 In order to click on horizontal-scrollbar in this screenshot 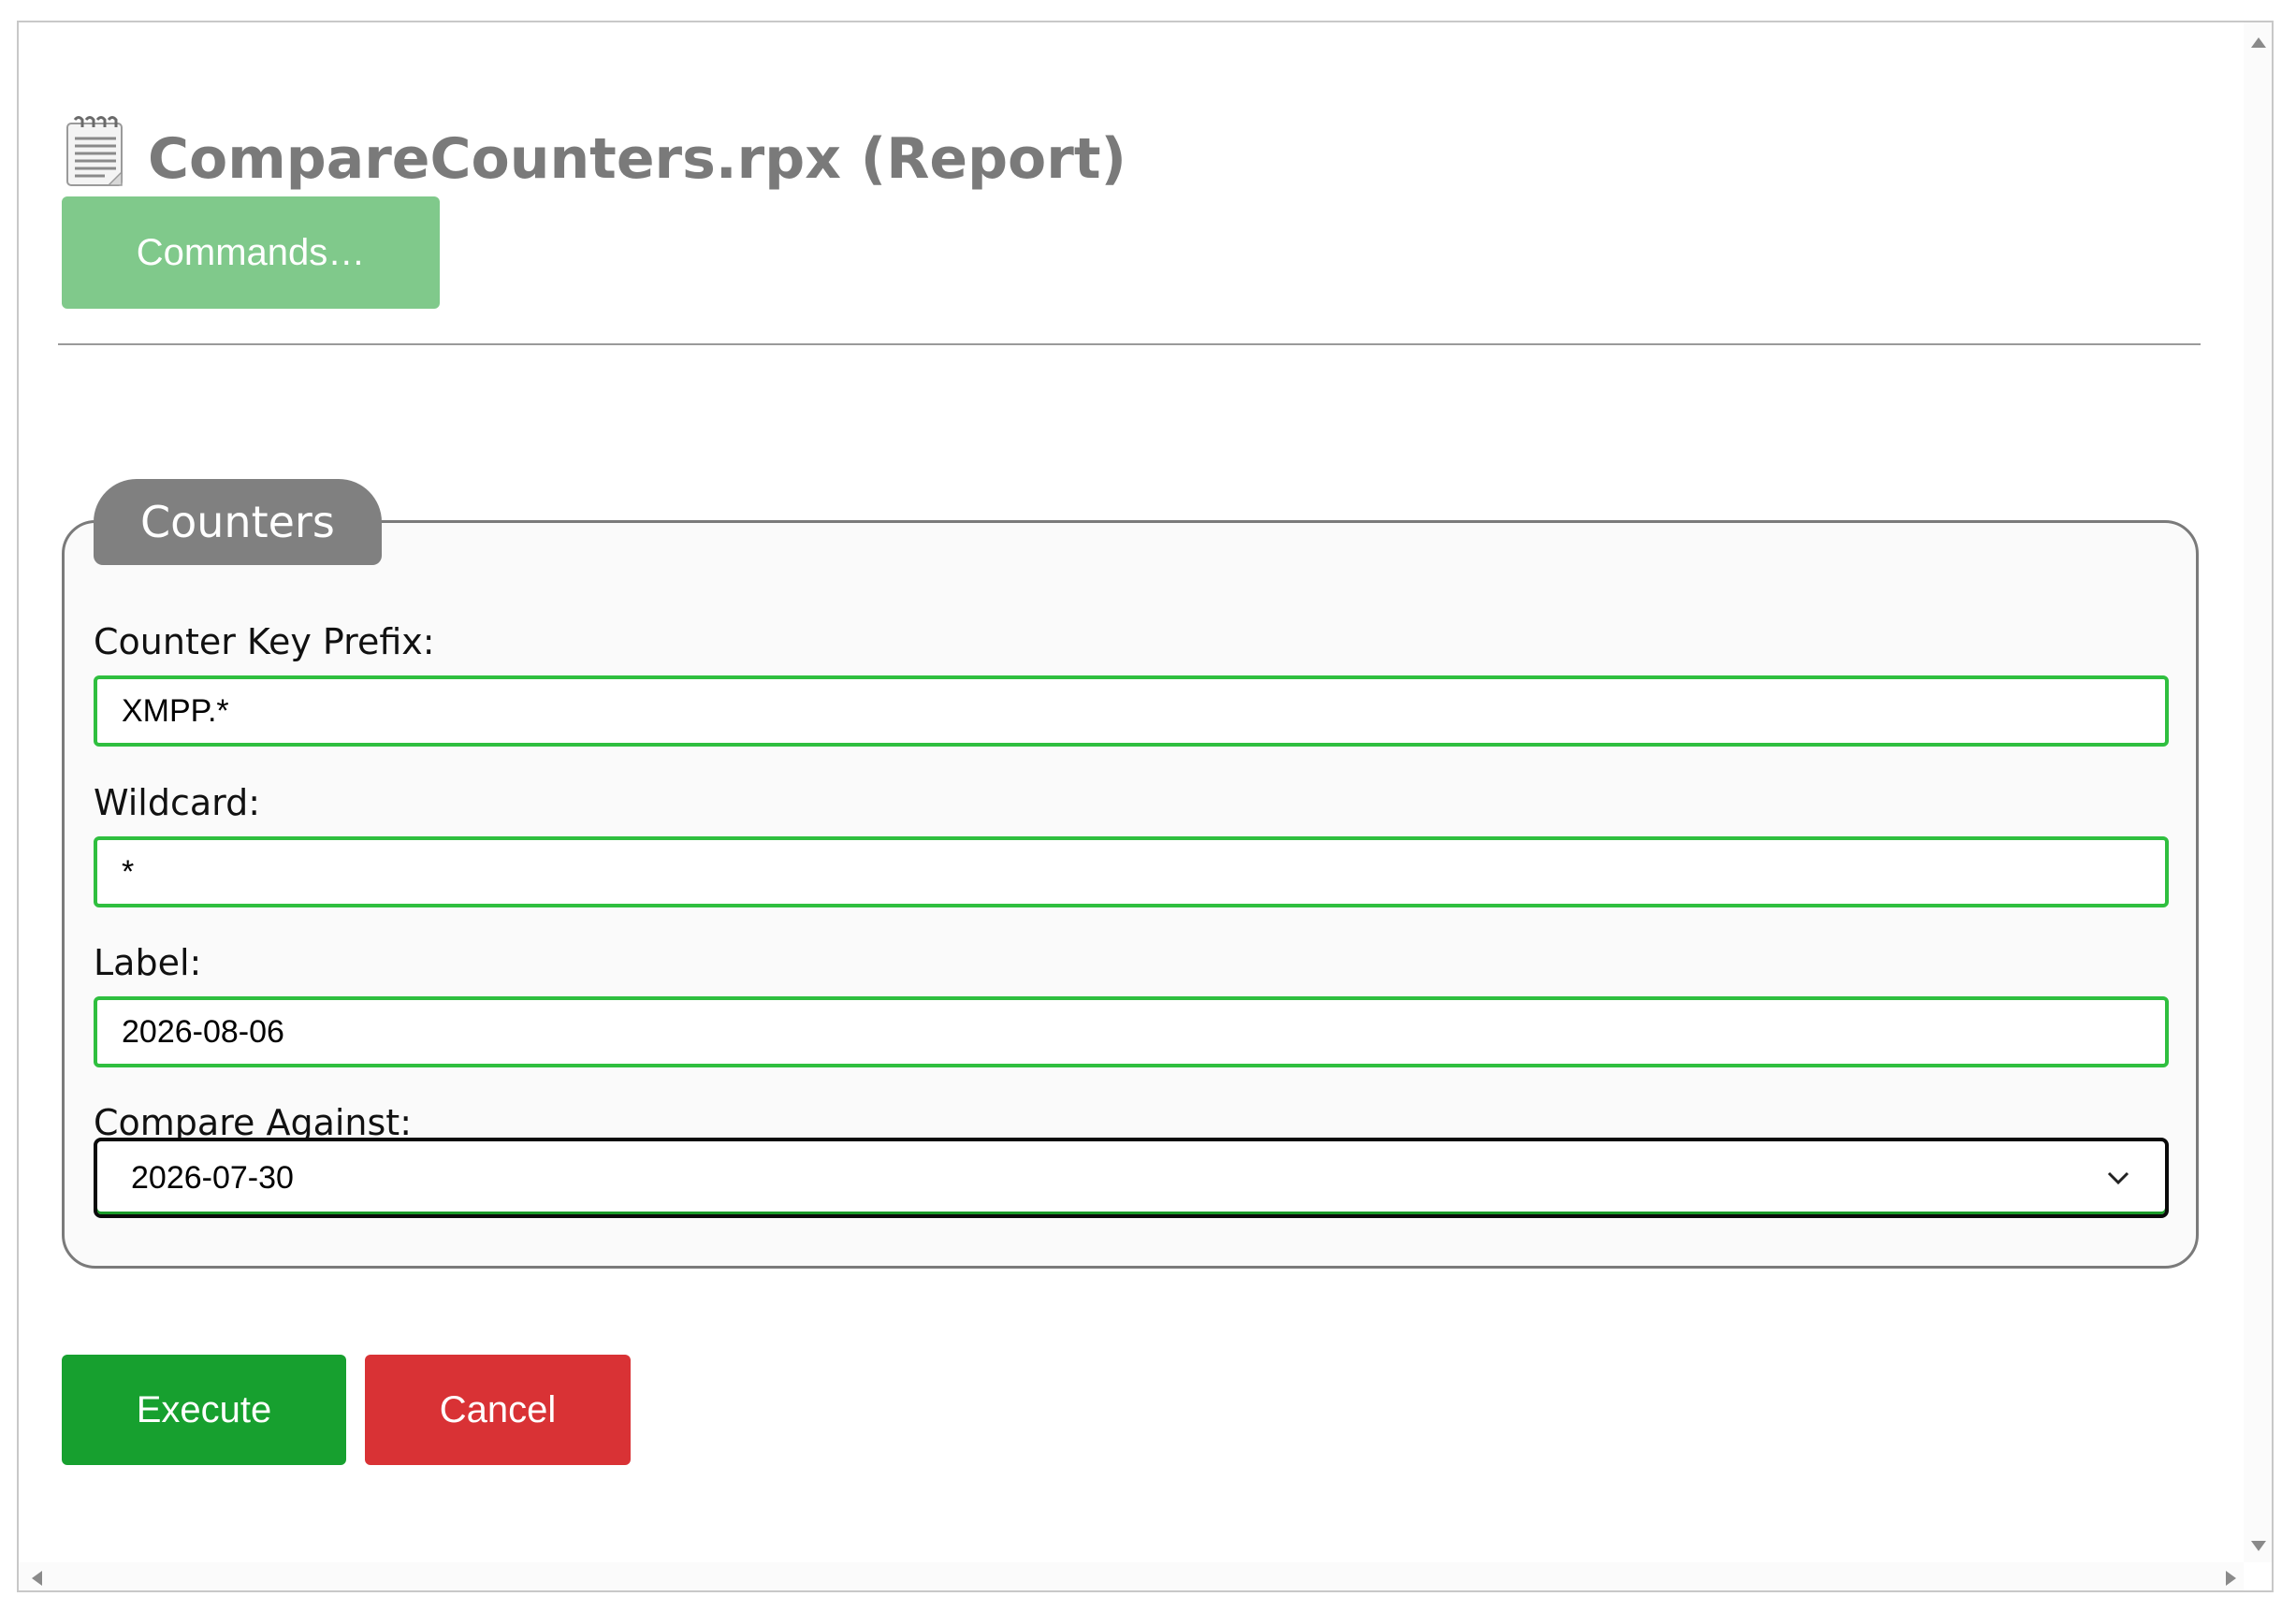, I will do `click(1131, 1576)`.